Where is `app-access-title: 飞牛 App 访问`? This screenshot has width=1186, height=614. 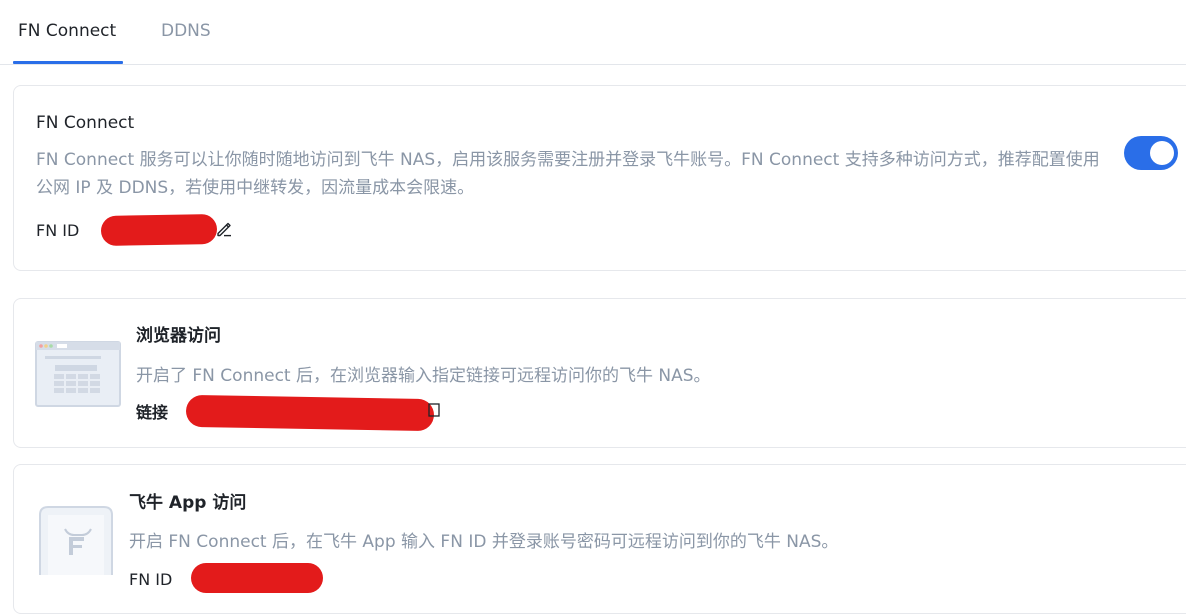 app-access-title: 飞牛 App 访问 is located at coordinates (188, 503).